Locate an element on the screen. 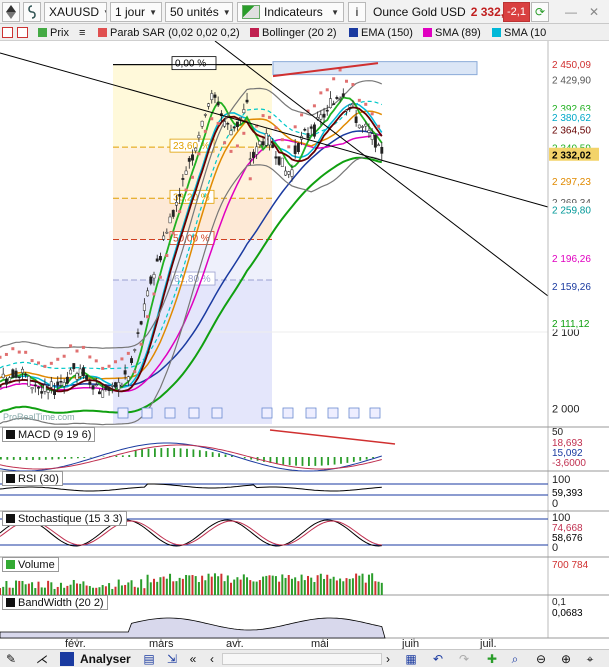 The image size is (609, 667). bandwidth-area is located at coordinates (193, 628).